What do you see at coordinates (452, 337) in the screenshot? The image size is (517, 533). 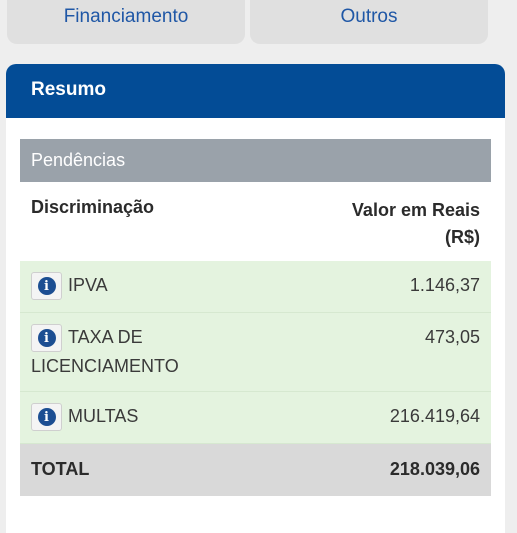 I see `row-value: 473,05` at bounding box center [452, 337].